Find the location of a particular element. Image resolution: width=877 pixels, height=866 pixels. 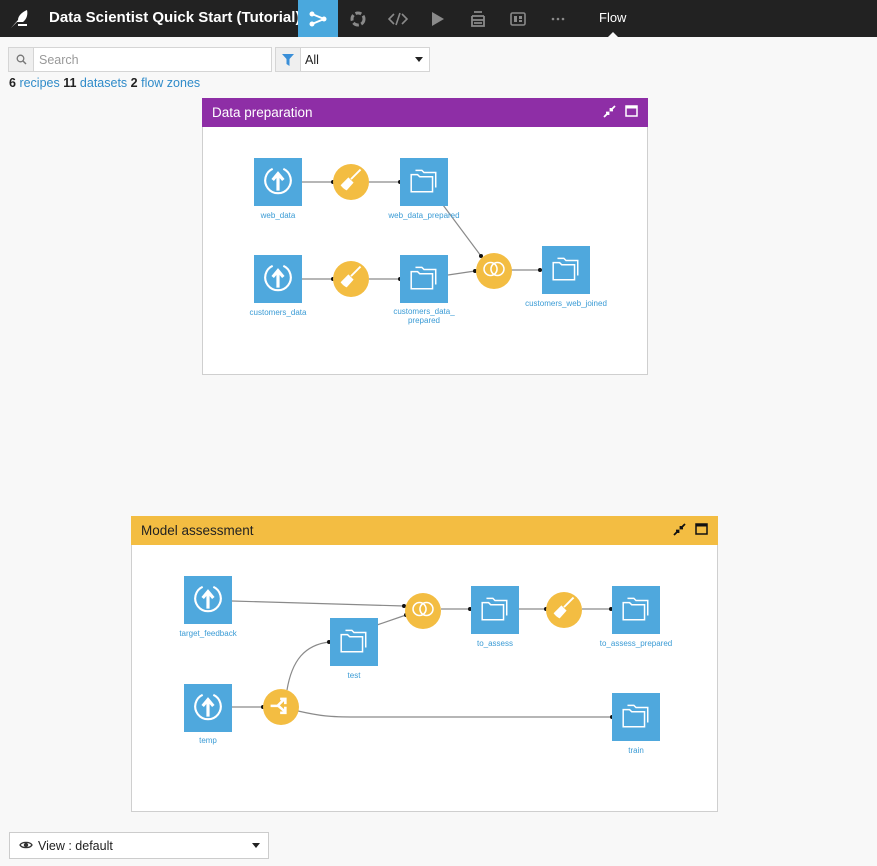

flow-icon is located at coordinates (318, 19).